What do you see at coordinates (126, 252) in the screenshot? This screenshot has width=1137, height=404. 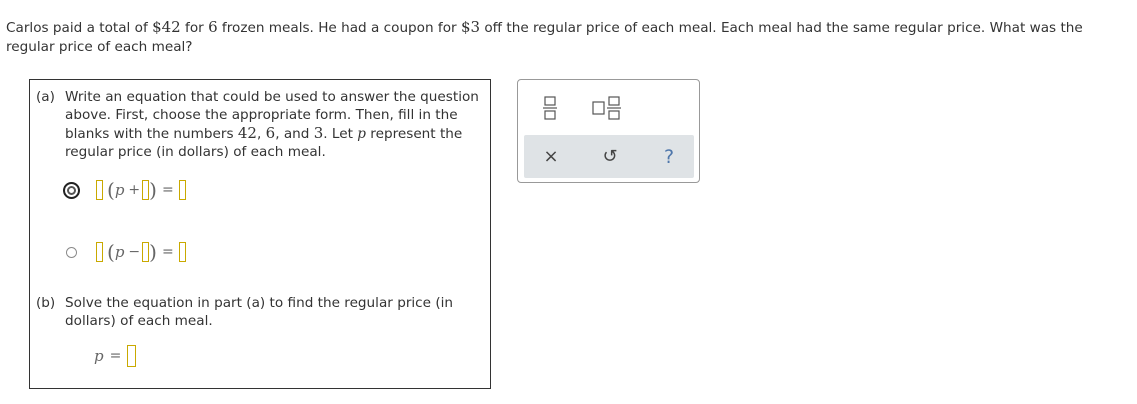 I see `equation-option-2: ( p − ) =` at bounding box center [126, 252].